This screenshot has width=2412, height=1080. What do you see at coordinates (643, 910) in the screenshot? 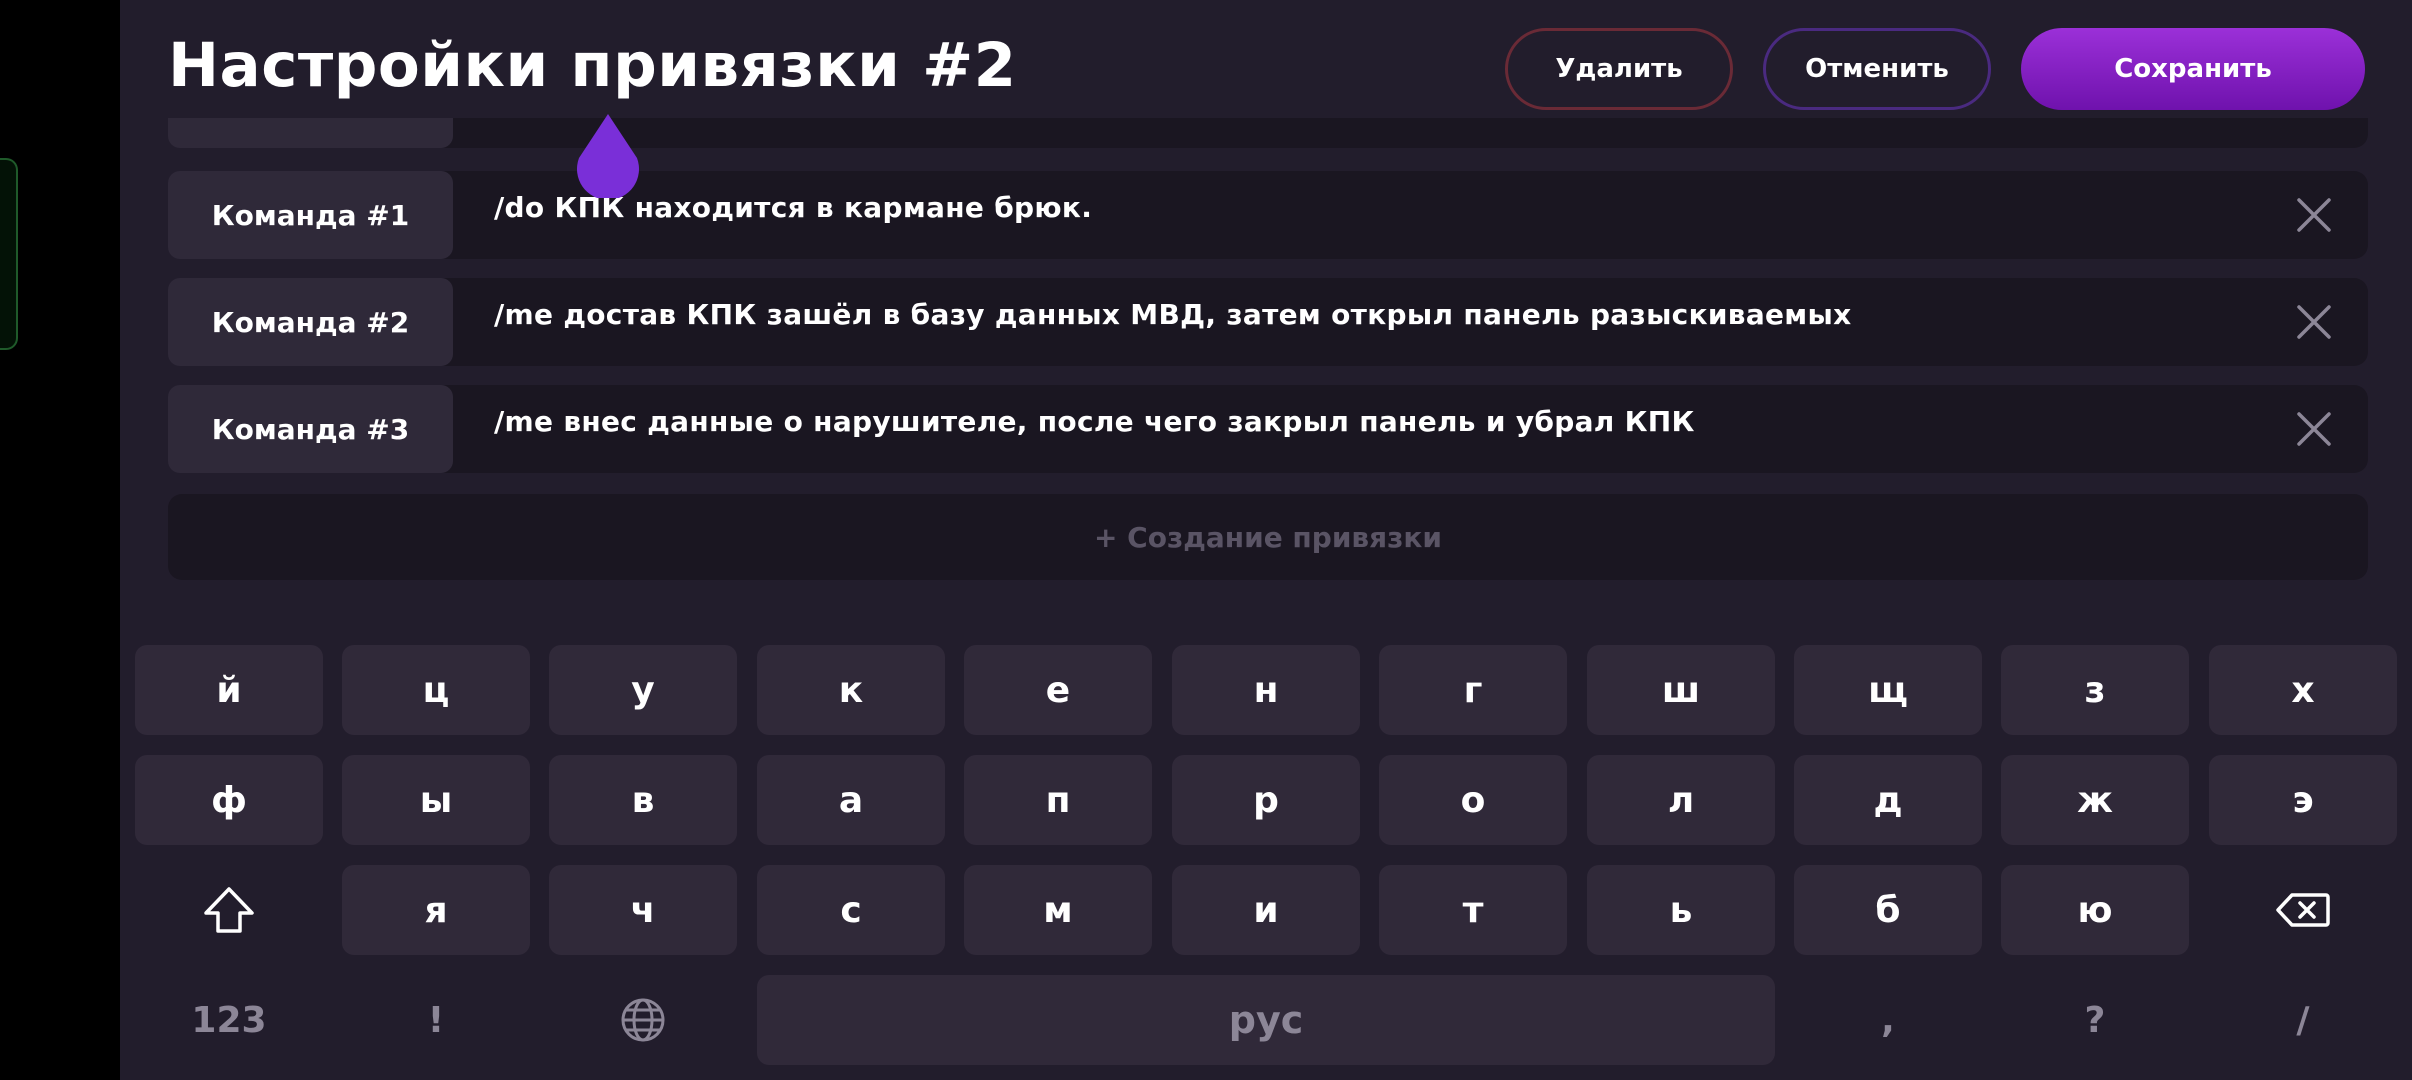
I see `key: ч` at bounding box center [643, 910].